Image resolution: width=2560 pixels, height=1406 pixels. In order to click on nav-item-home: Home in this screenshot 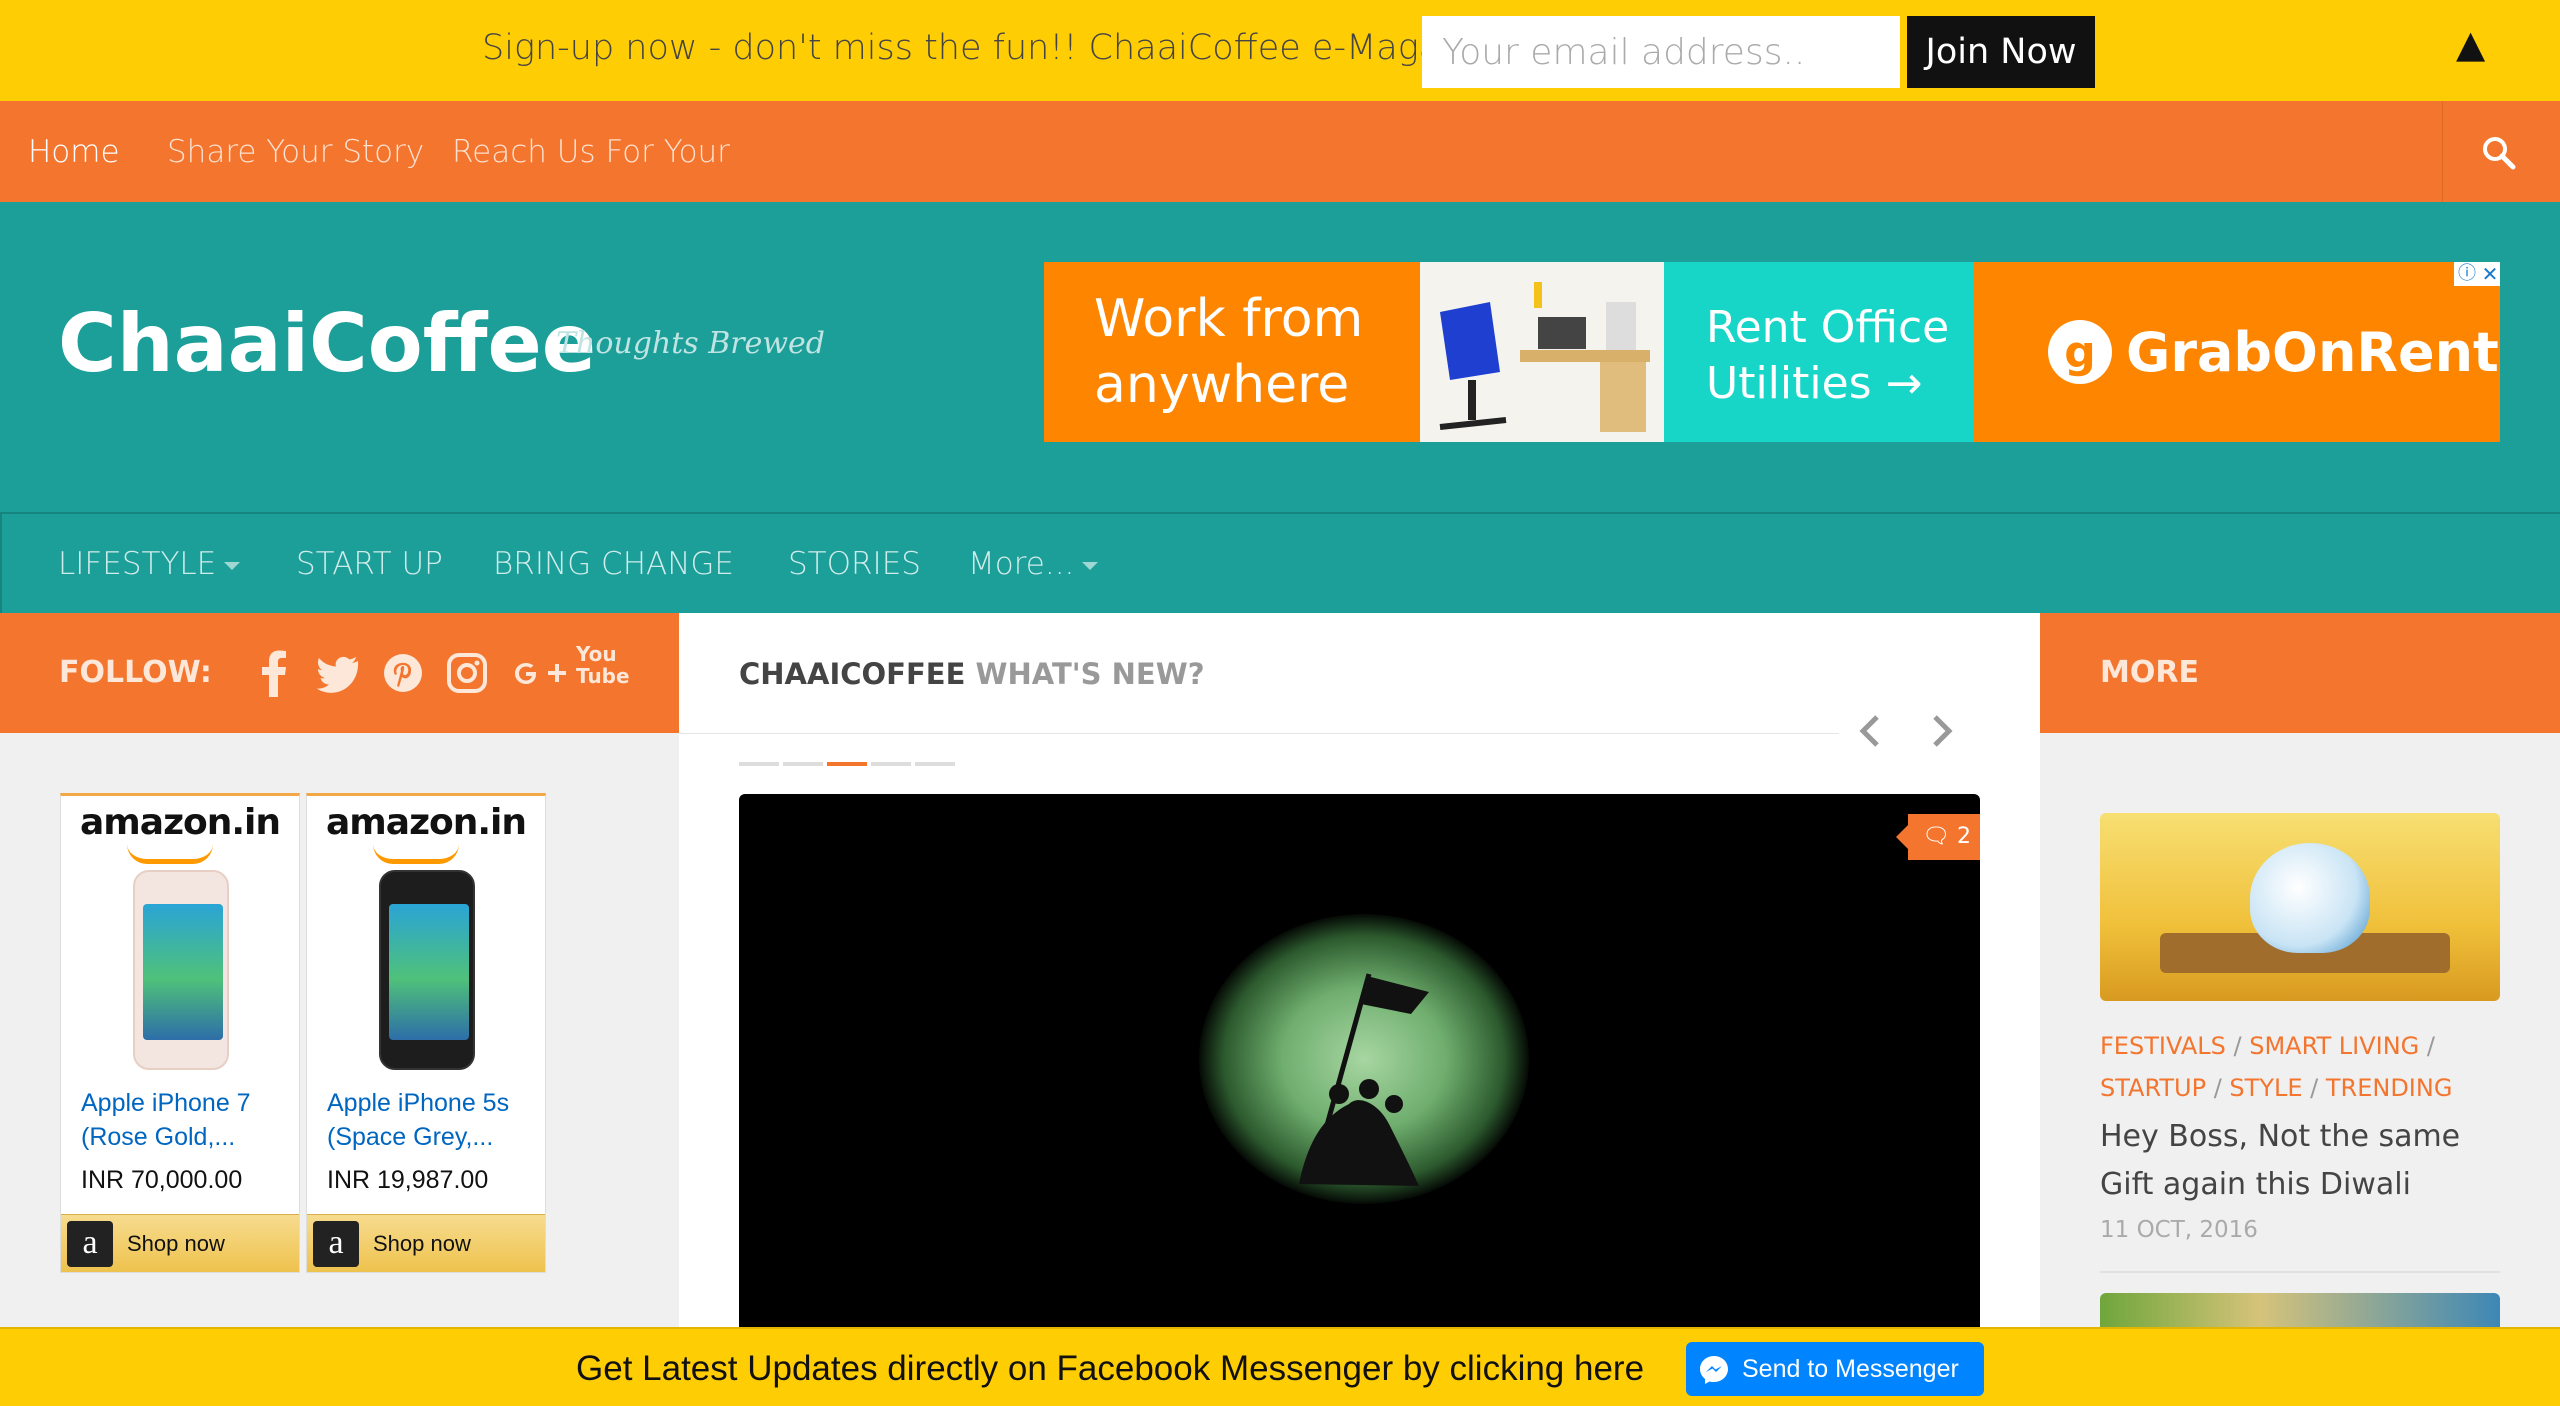, I will do `click(74, 152)`.